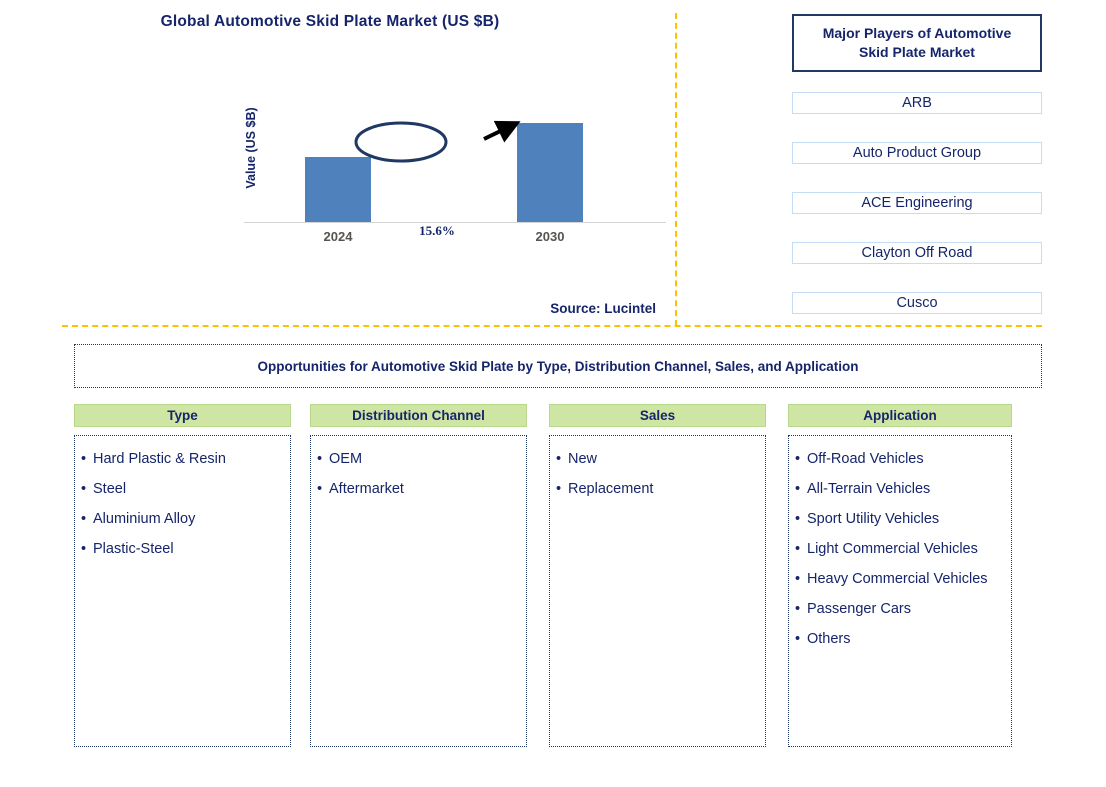  What do you see at coordinates (829, 639) in the screenshot?
I see `list-item-label: Others` at bounding box center [829, 639].